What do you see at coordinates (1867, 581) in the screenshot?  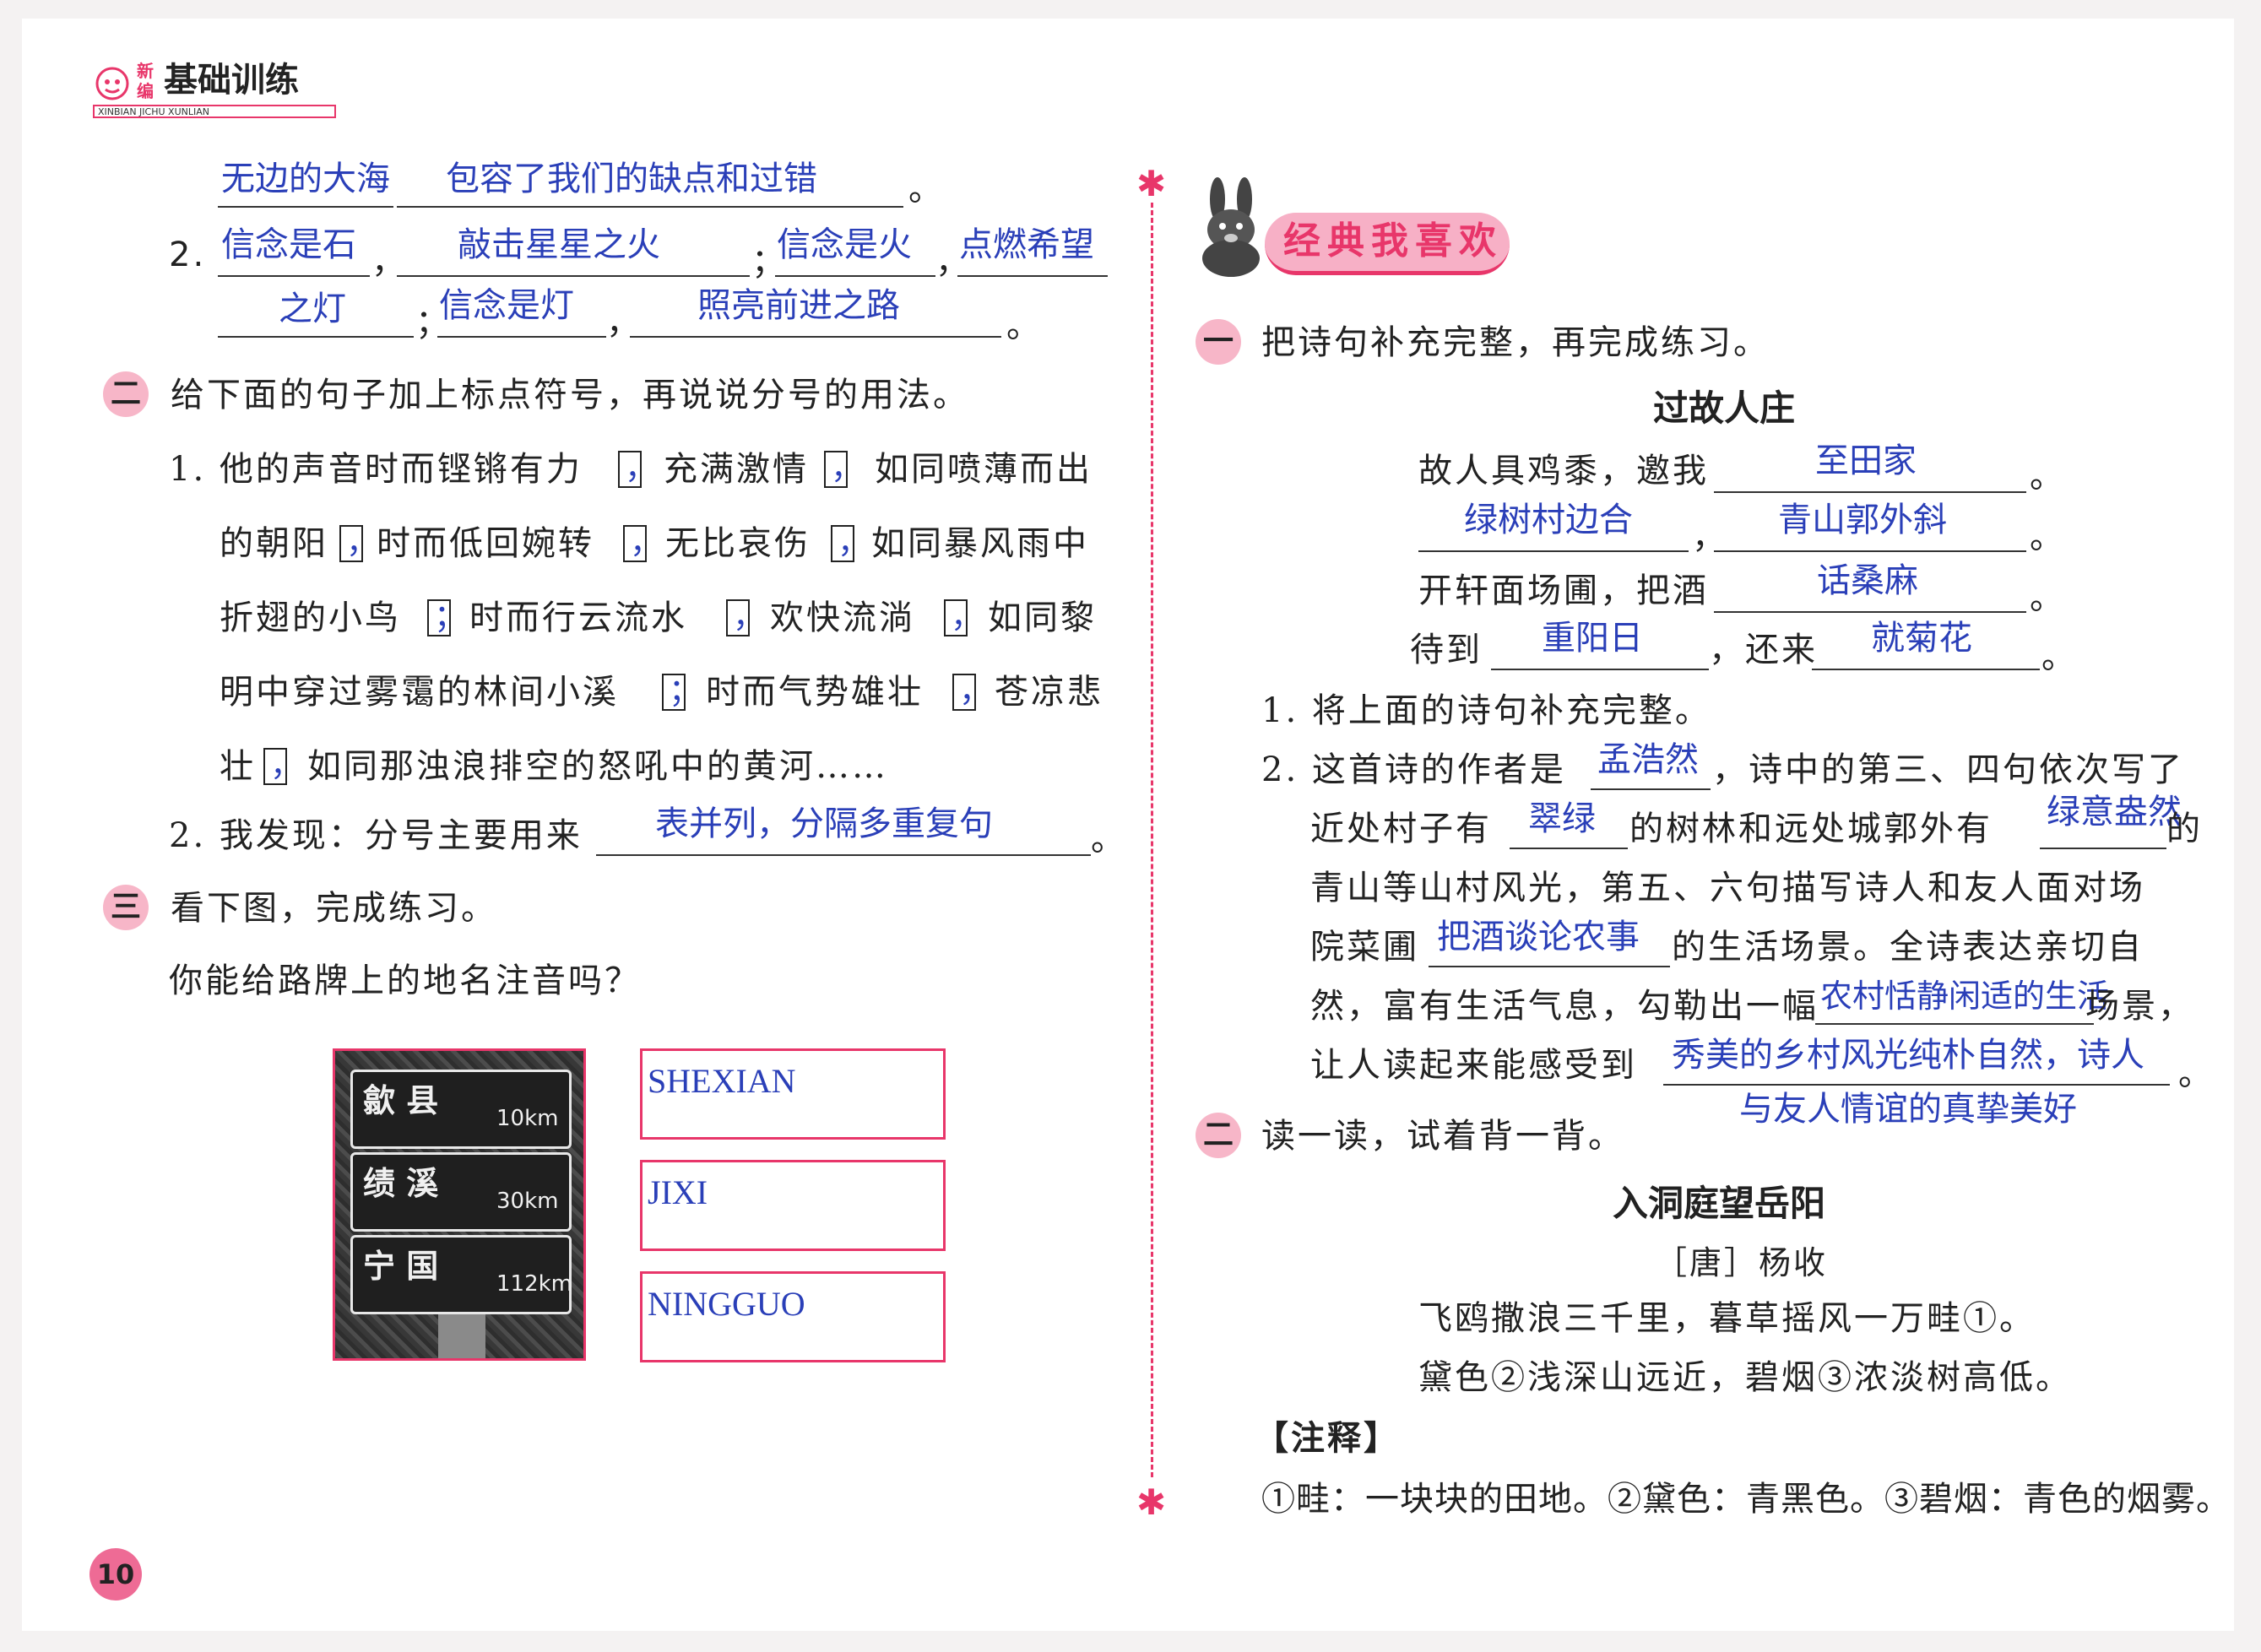 I see `answer-poem: 话桑麻` at bounding box center [1867, 581].